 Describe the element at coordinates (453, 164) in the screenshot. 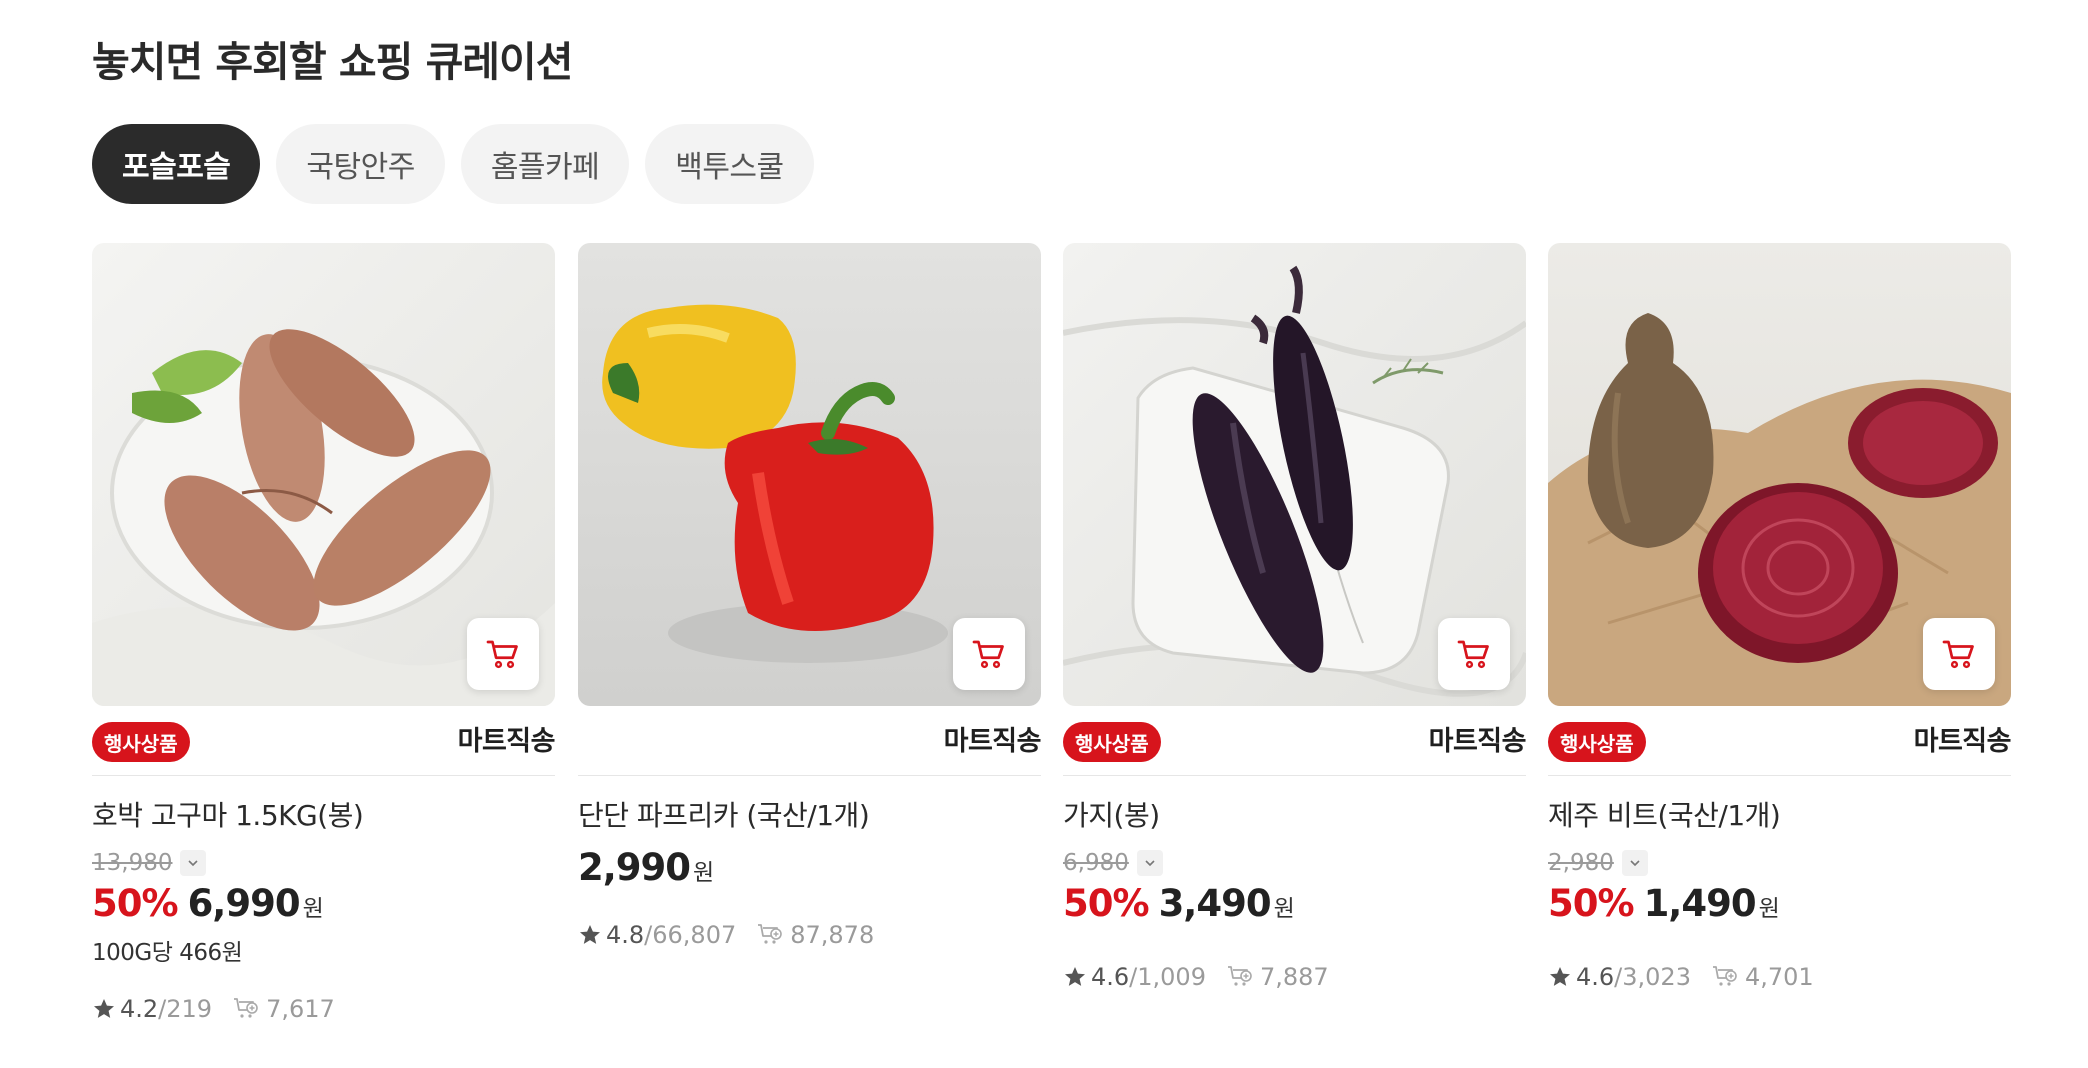

I see `category-tabs: 포슬포슬 국탕안주 홈플카페 백투스쿨` at that location.